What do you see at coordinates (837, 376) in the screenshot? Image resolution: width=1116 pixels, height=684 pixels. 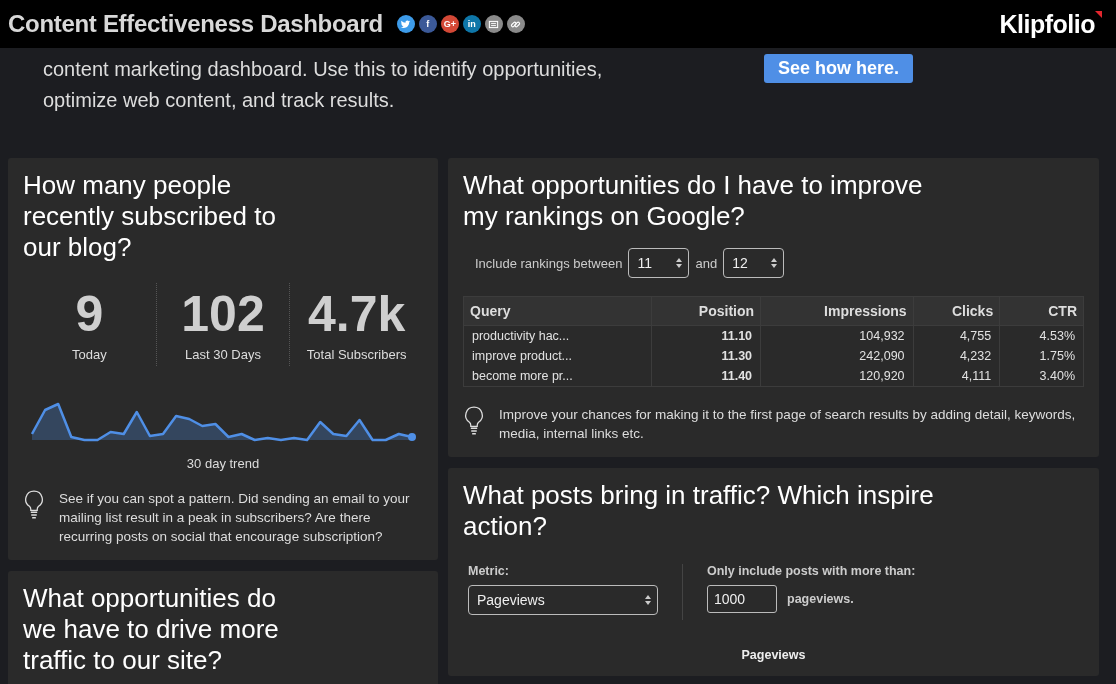 I see `table-cell: 120,920` at bounding box center [837, 376].